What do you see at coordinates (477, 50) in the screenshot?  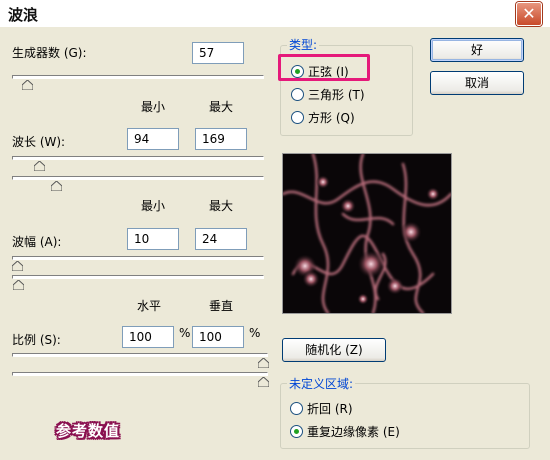 I see `ok-button: 好` at bounding box center [477, 50].